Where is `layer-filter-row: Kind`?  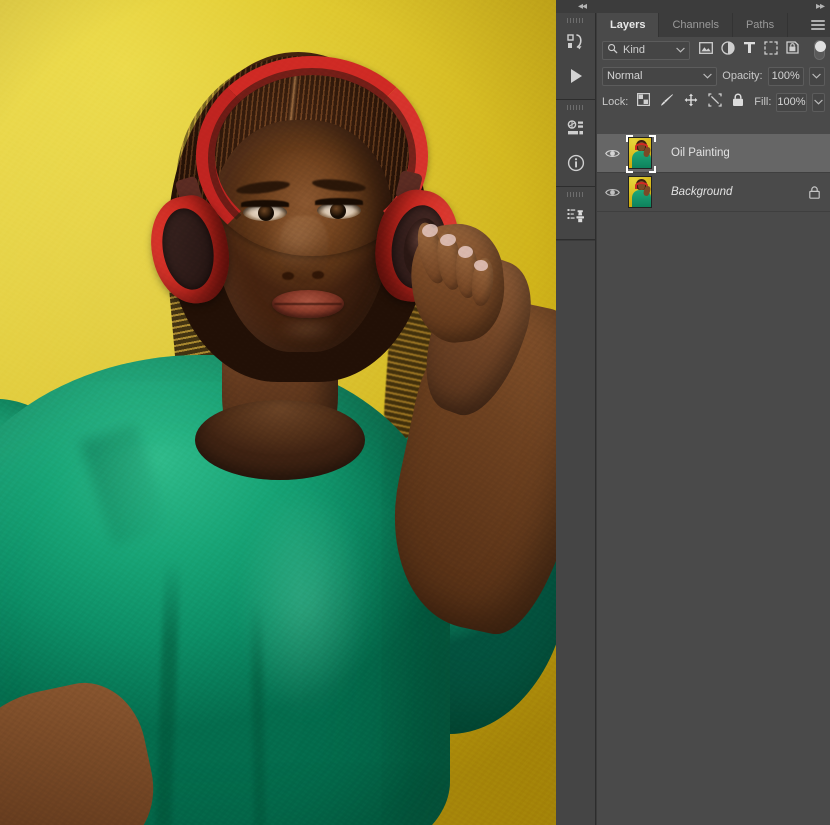 layer-filter-row: Kind is located at coordinates (713, 50).